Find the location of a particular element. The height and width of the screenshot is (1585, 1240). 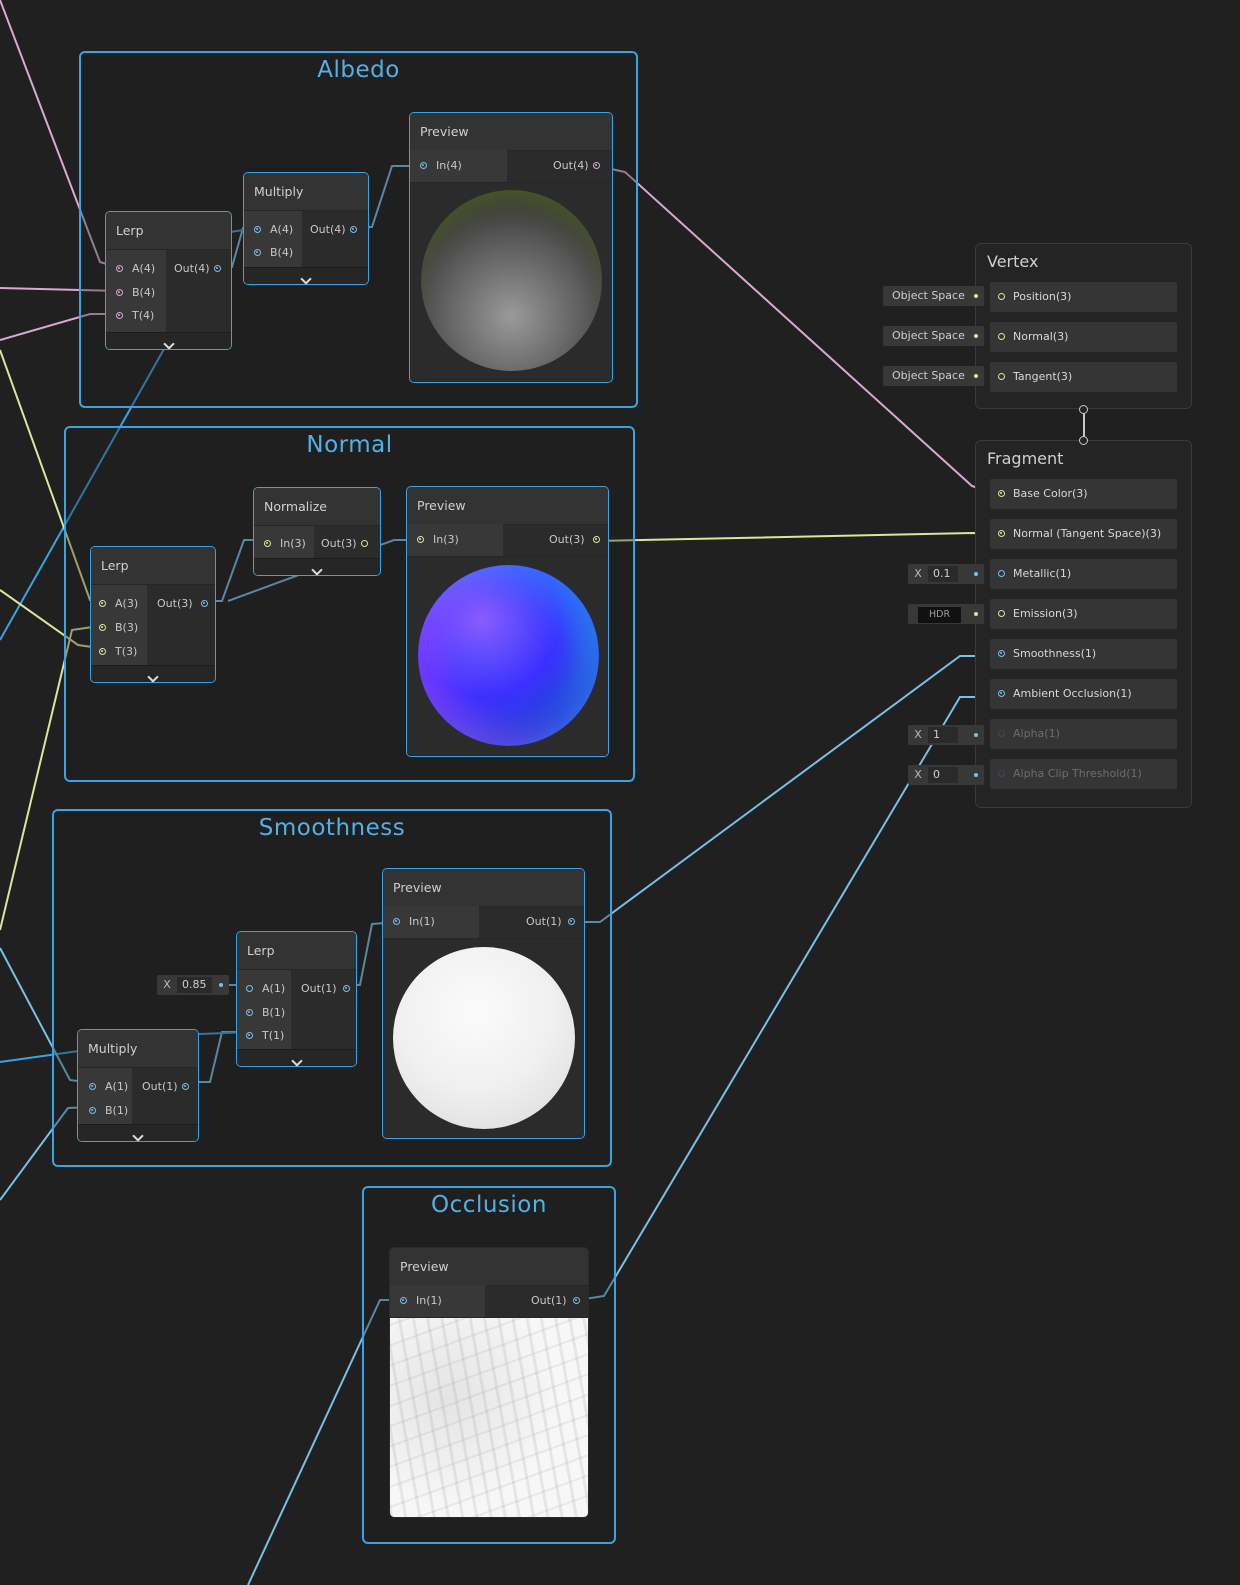

vertex-slot-tangent: Tangent(3) is located at coordinates (1083, 377).